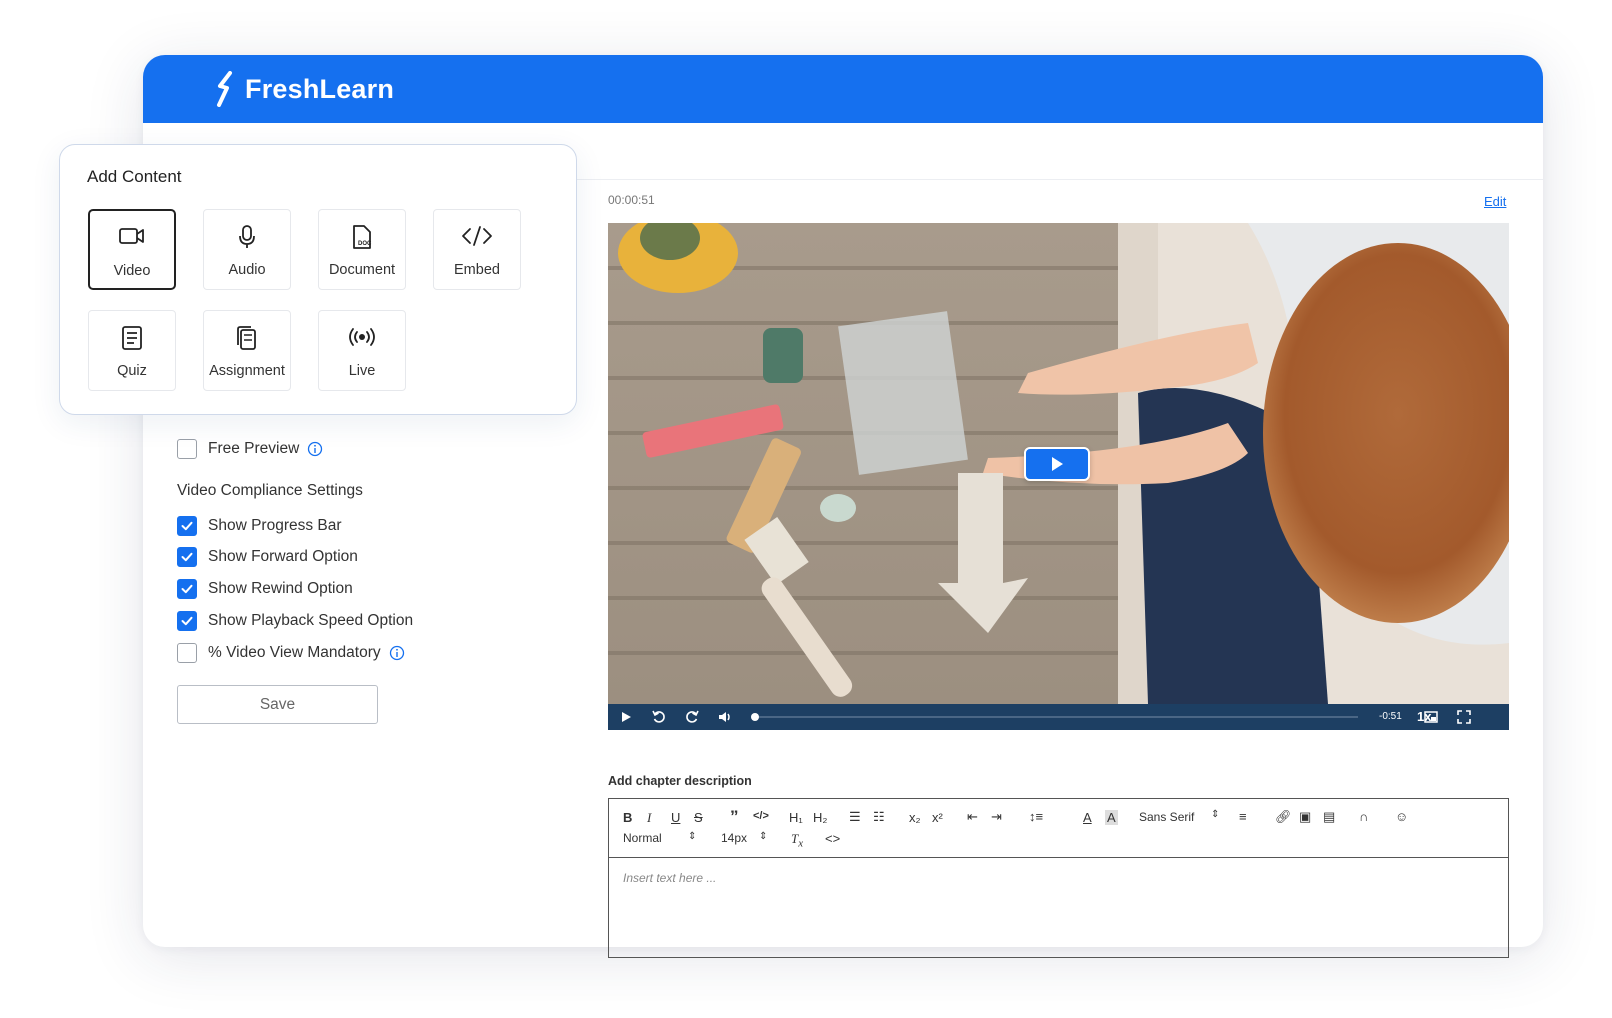 The image size is (1612, 1018). What do you see at coordinates (362, 237) in the screenshot?
I see `document-icon: DOC` at bounding box center [362, 237].